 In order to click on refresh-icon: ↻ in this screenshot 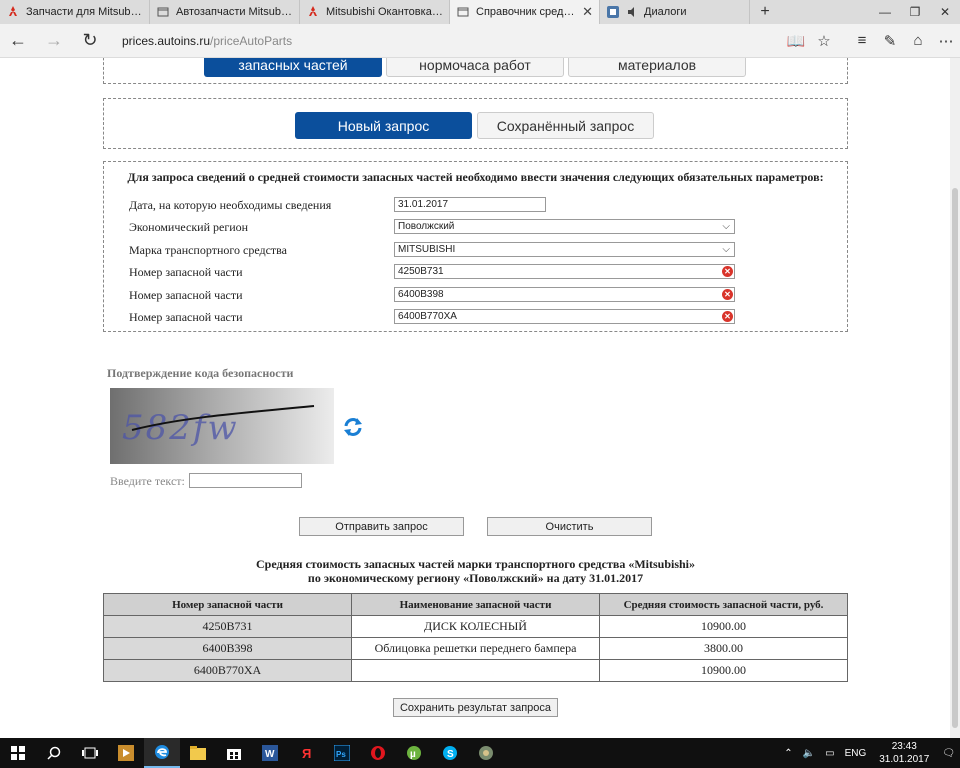, I will do `click(90, 41)`.